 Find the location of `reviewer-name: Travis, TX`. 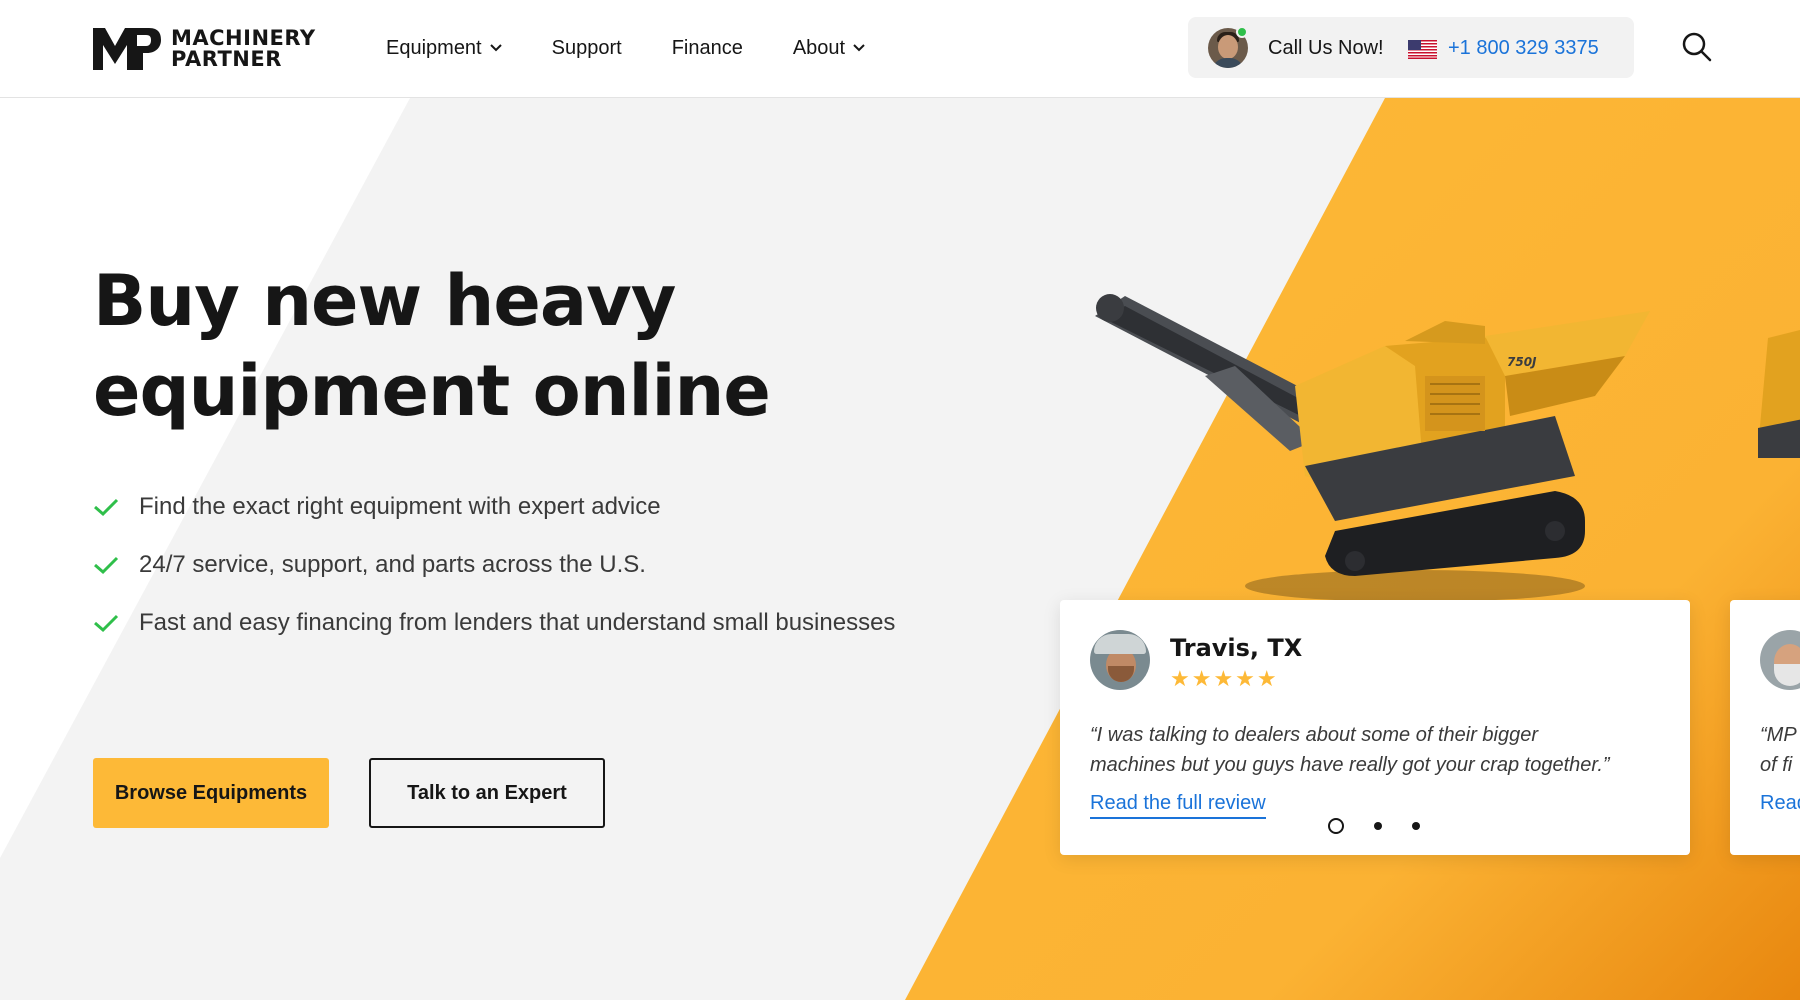

reviewer-name: Travis, TX is located at coordinates (1236, 648).